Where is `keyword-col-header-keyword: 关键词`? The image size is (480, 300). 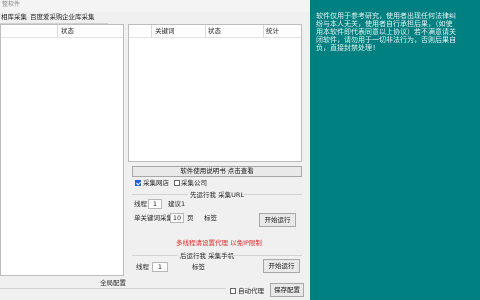 keyword-col-header-keyword: 关键词 is located at coordinates (165, 31).